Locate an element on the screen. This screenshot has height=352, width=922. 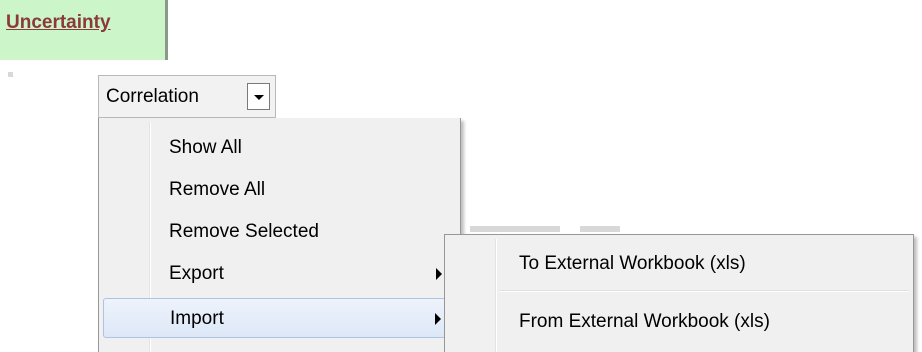
correlation-dropdown-button is located at coordinates (258, 96).